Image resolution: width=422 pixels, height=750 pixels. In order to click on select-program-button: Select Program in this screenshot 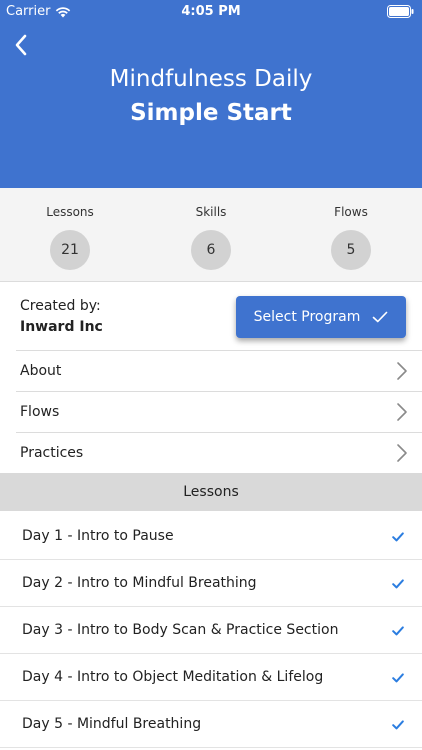, I will do `click(321, 317)`.